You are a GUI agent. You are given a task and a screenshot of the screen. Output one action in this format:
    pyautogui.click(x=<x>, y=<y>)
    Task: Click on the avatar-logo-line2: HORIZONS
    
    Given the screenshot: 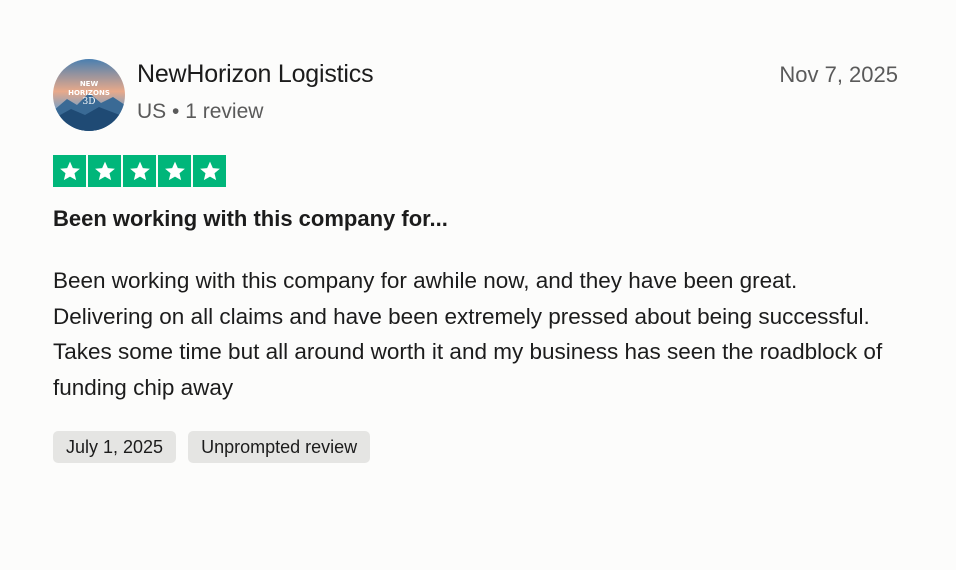 What is the action you would take?
    pyautogui.click(x=89, y=93)
    